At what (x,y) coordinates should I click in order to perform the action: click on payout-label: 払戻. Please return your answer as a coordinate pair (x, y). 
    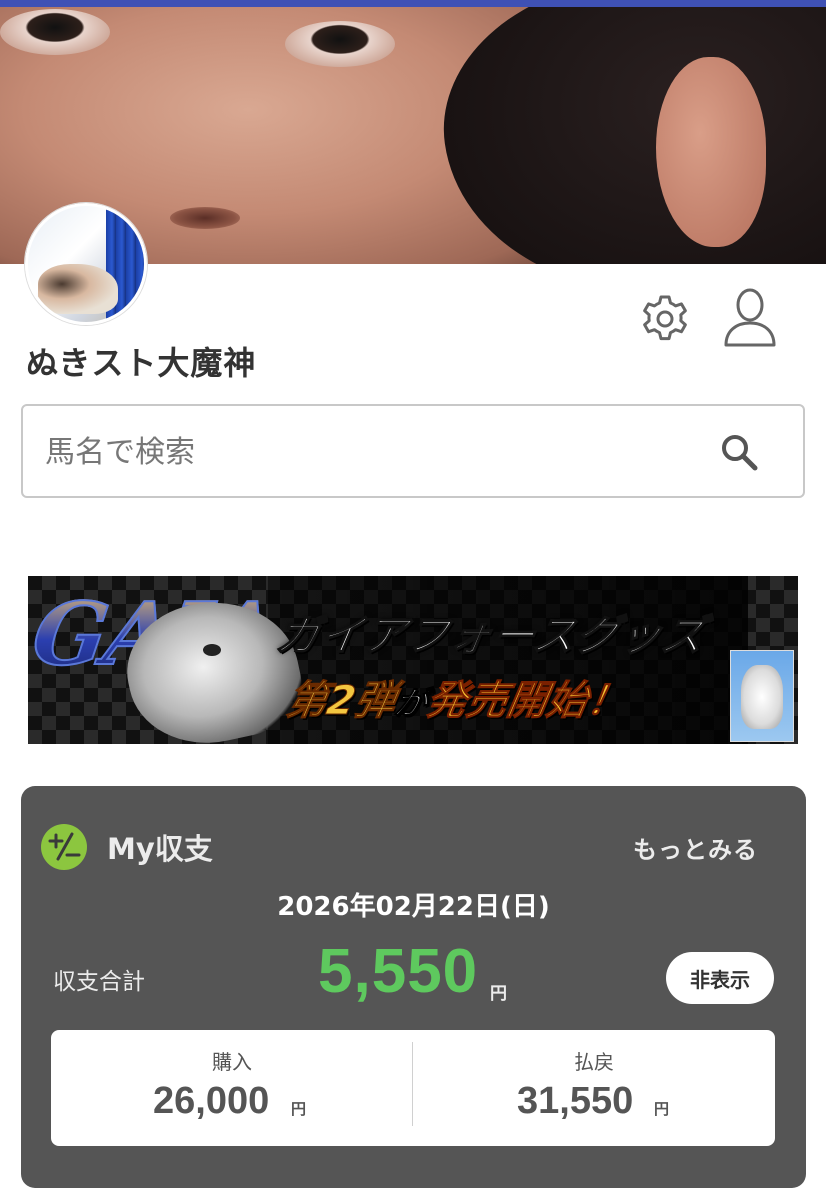
    Looking at the image, I should click on (594, 1062).